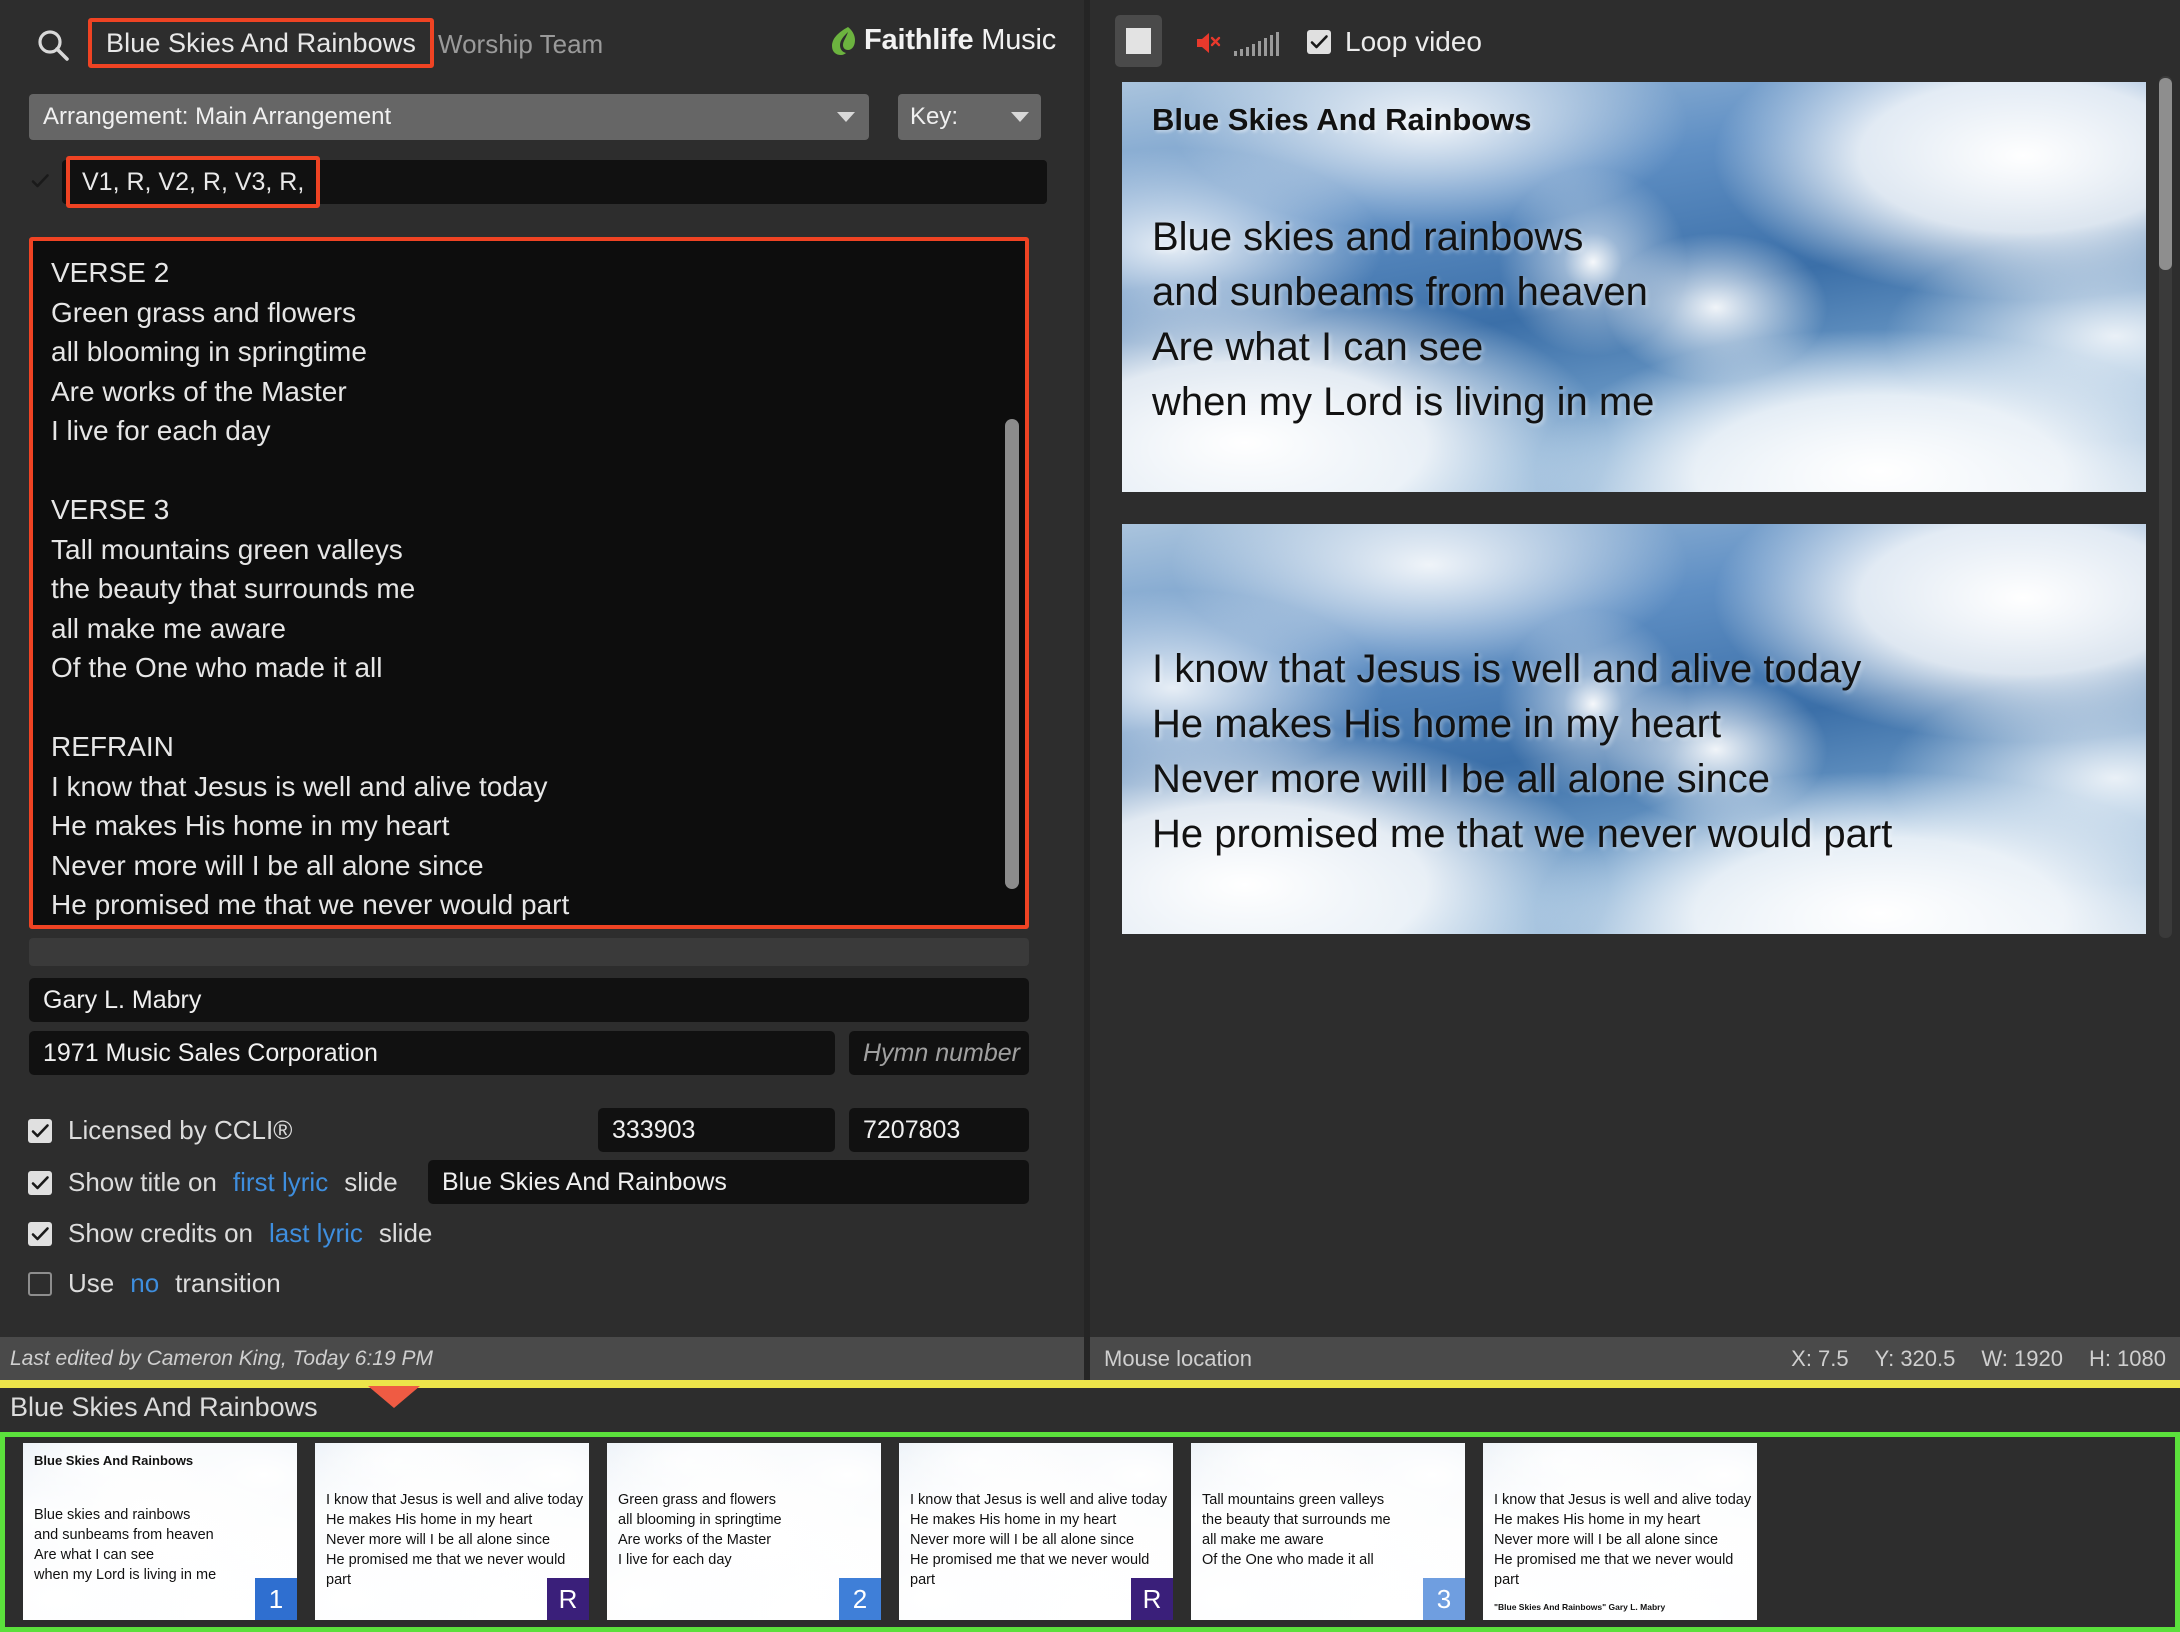  Describe the element at coordinates (2022, 1358) in the screenshot. I see `canvas-width-value: W: 1920` at that location.